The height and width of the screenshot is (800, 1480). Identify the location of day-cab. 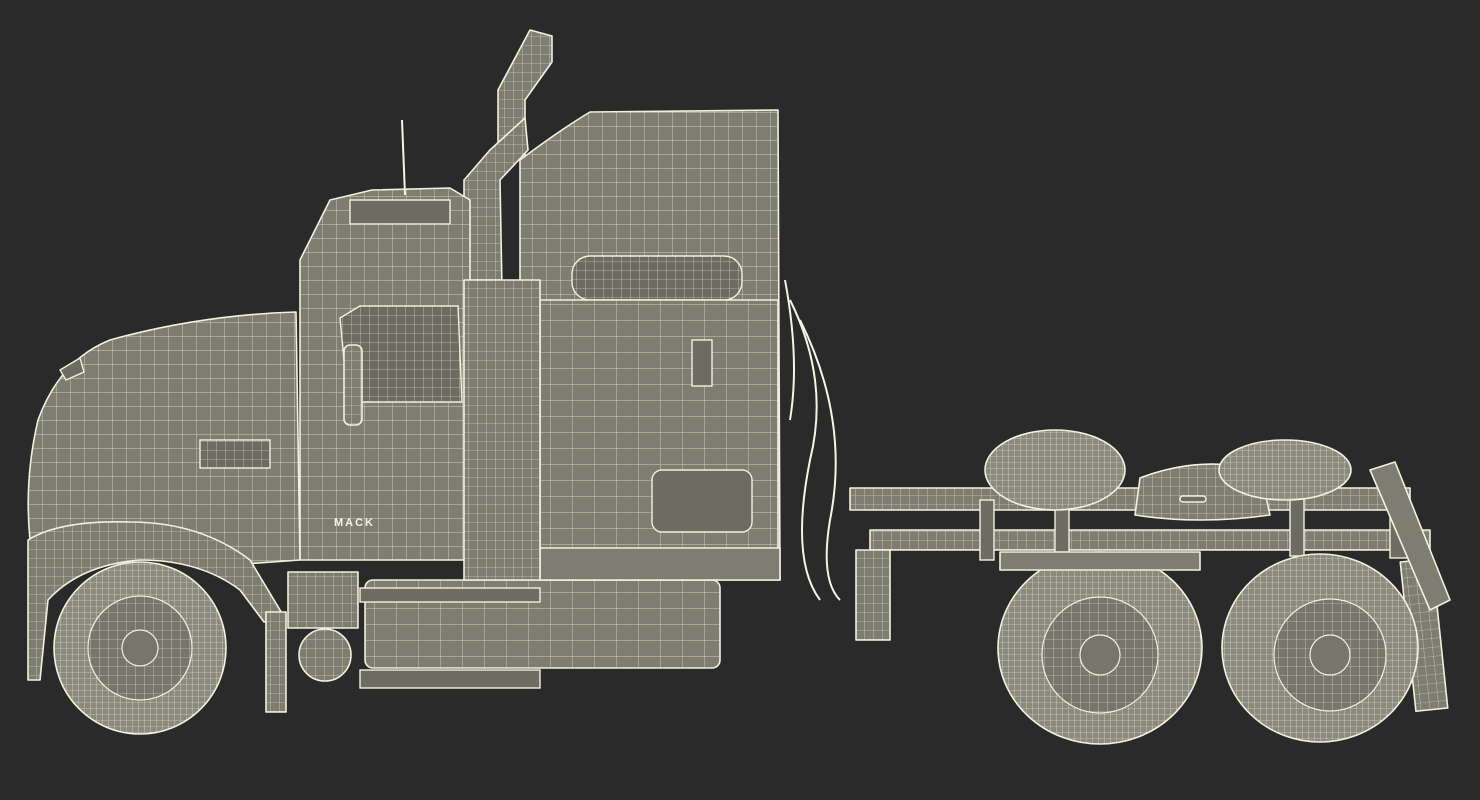
(420, 350).